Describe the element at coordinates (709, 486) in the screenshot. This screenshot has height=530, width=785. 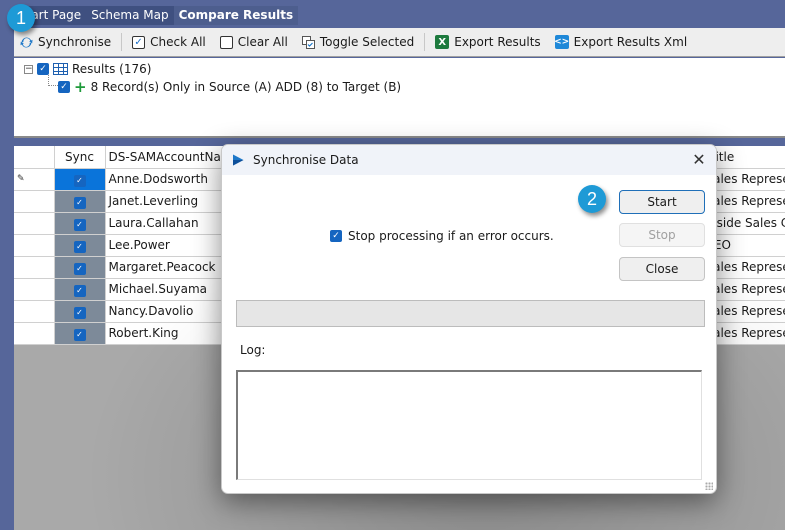
I see `resize-grip-icon` at that location.